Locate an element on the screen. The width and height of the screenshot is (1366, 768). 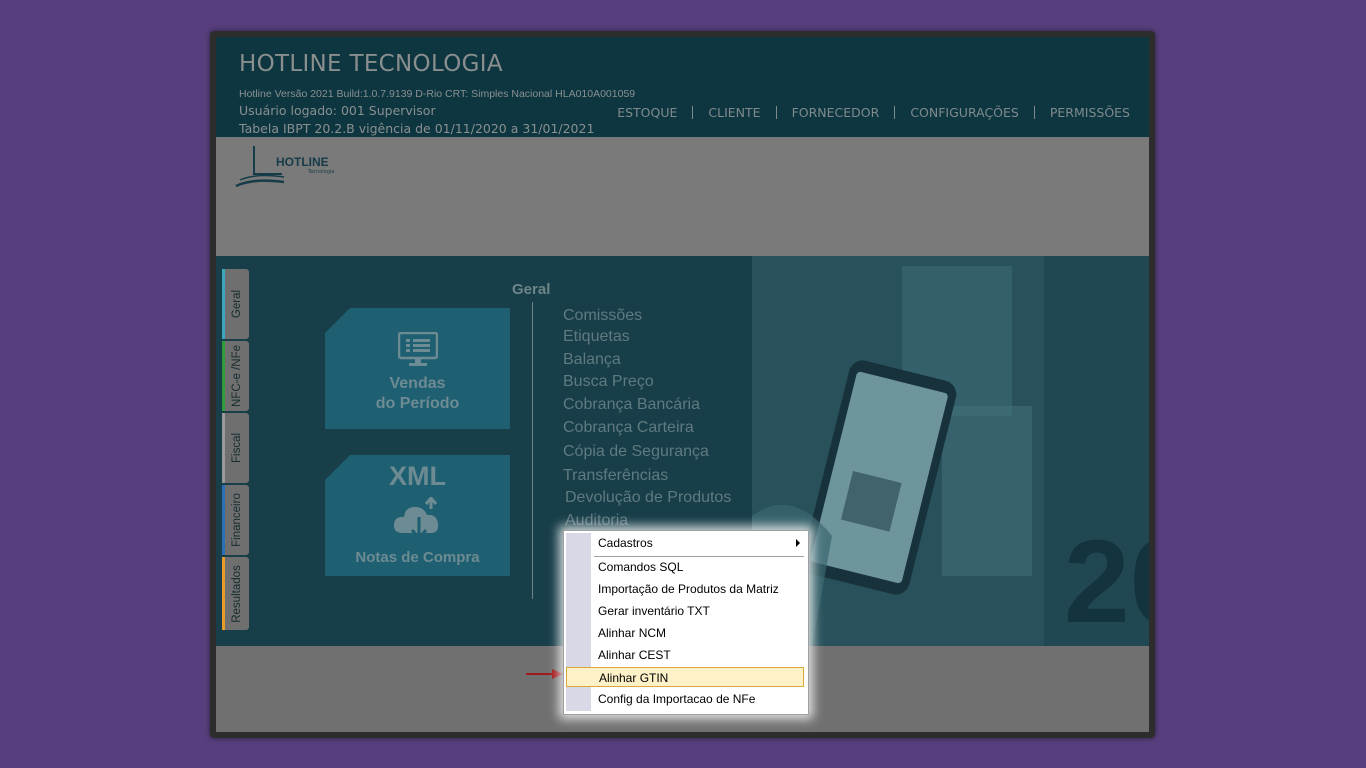
ctx-item-gerar-inventario: Gerar inventário TXT is located at coordinates (685, 611).